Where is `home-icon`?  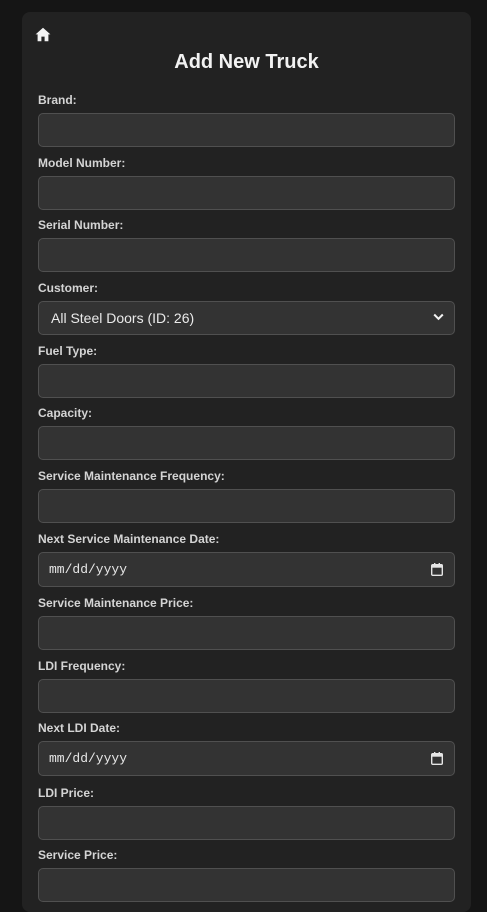
home-icon is located at coordinates (43, 34).